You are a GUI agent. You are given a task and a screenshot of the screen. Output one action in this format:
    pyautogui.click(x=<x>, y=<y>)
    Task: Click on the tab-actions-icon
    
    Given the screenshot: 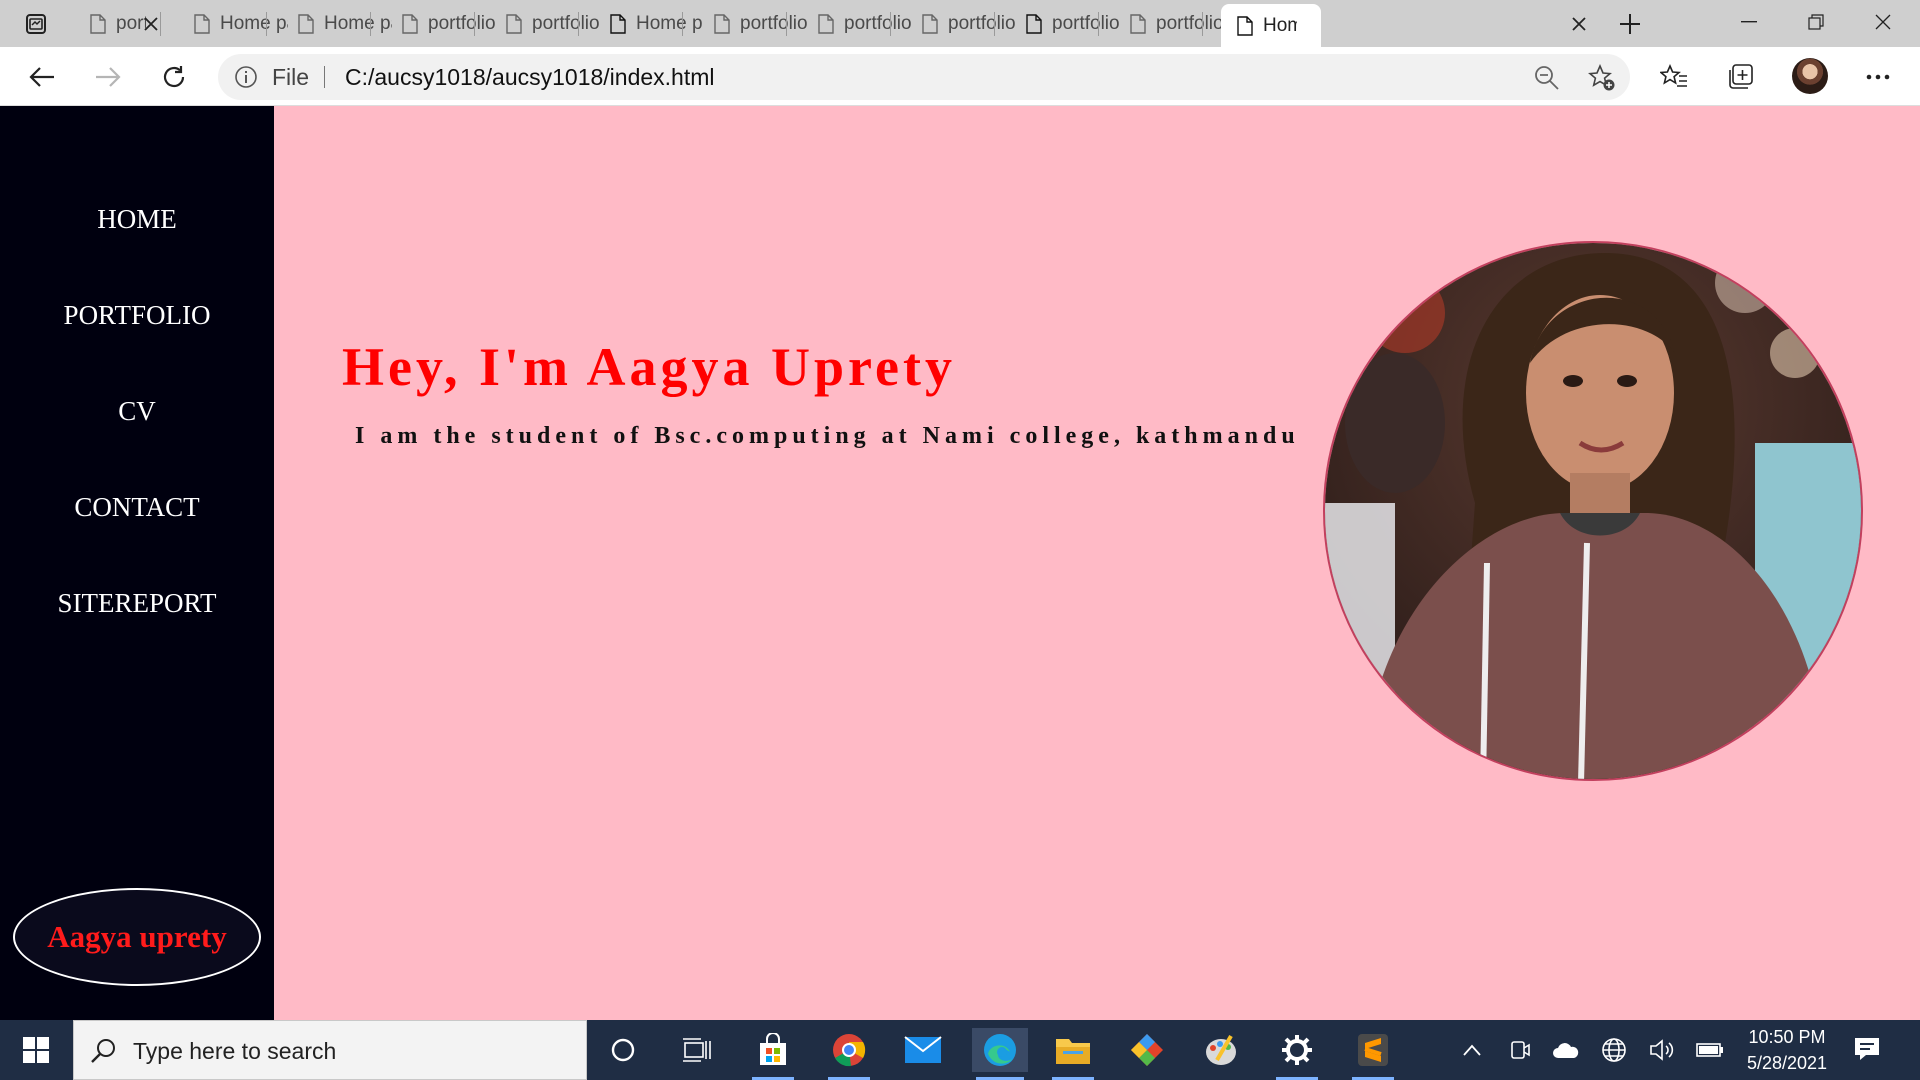 What is the action you would take?
    pyautogui.click(x=36, y=24)
    